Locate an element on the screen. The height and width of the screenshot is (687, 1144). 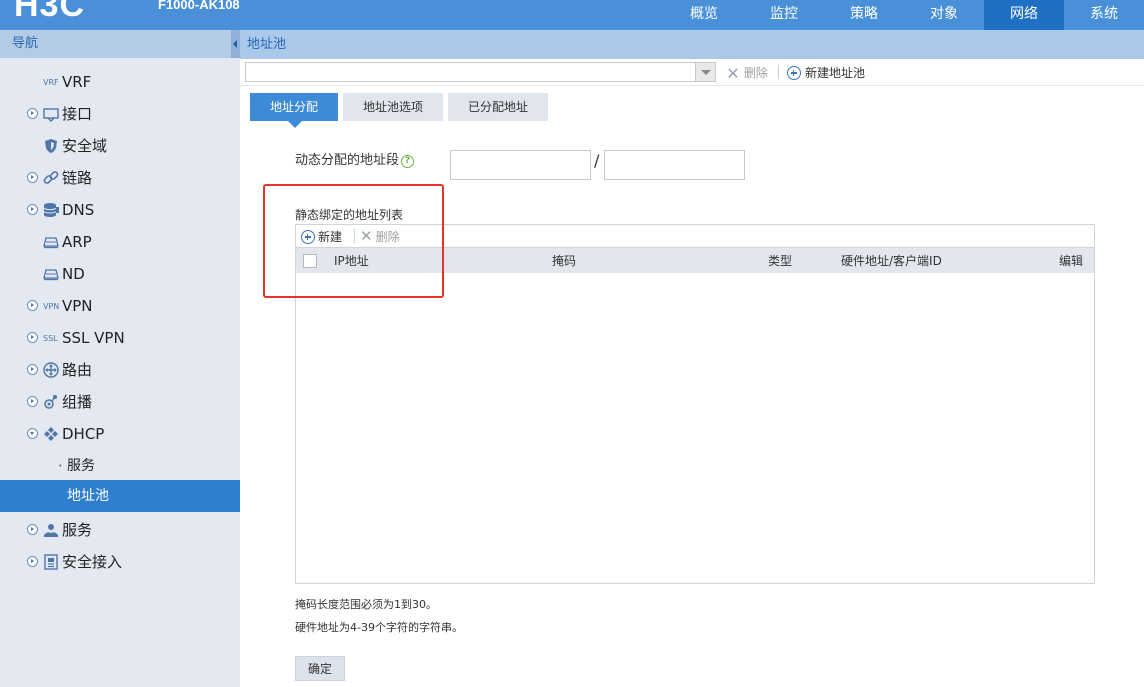
top-tab-system: 系统 is located at coordinates (1104, 15).